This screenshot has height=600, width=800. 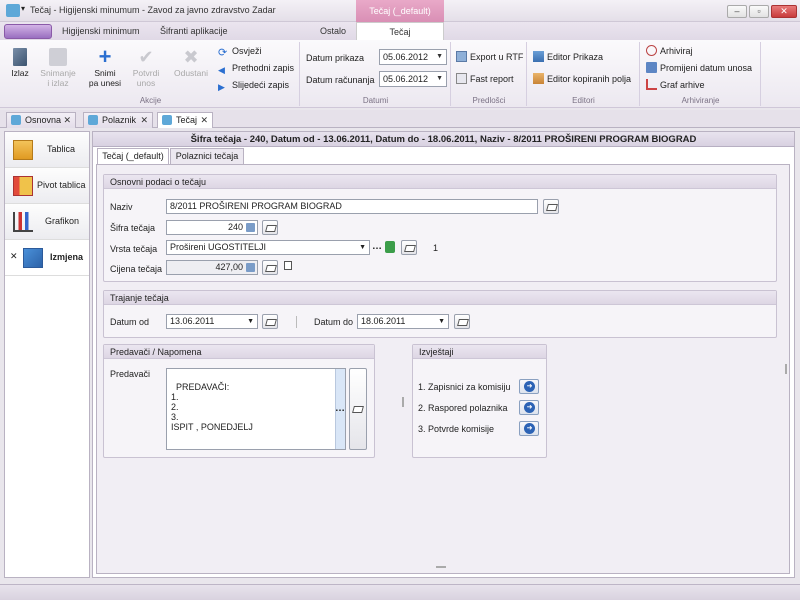 I want to click on arhiviraj-button: Arhiviraj, so click(x=669, y=51).